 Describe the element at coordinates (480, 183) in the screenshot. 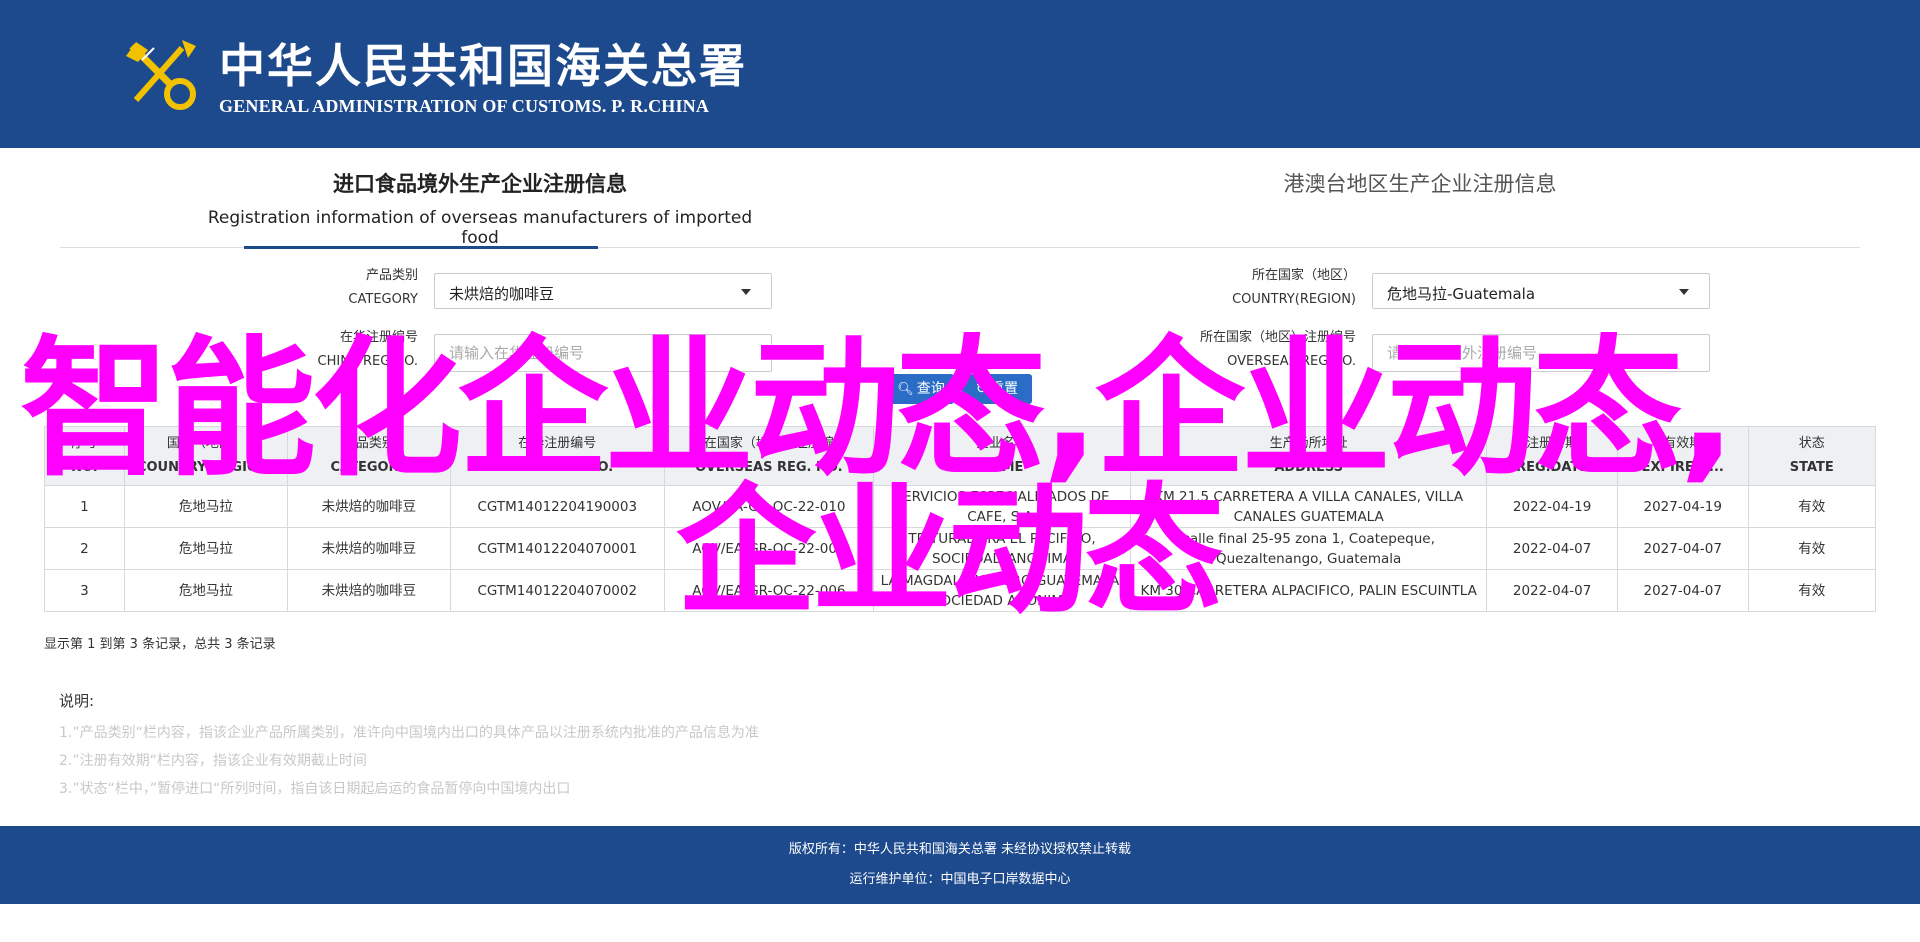

I see `tab-overseas-label-cn: 进口食品境外生产企业注册信息` at that location.